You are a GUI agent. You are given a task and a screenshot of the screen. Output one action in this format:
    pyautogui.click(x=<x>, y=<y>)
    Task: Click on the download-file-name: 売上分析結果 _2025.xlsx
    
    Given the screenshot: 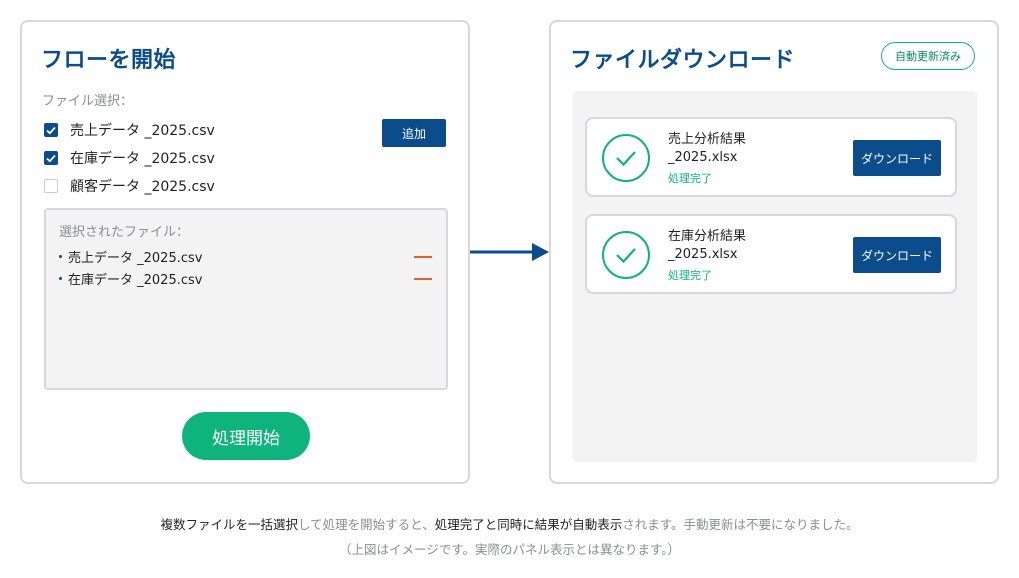 What is the action you would take?
    pyautogui.click(x=707, y=149)
    